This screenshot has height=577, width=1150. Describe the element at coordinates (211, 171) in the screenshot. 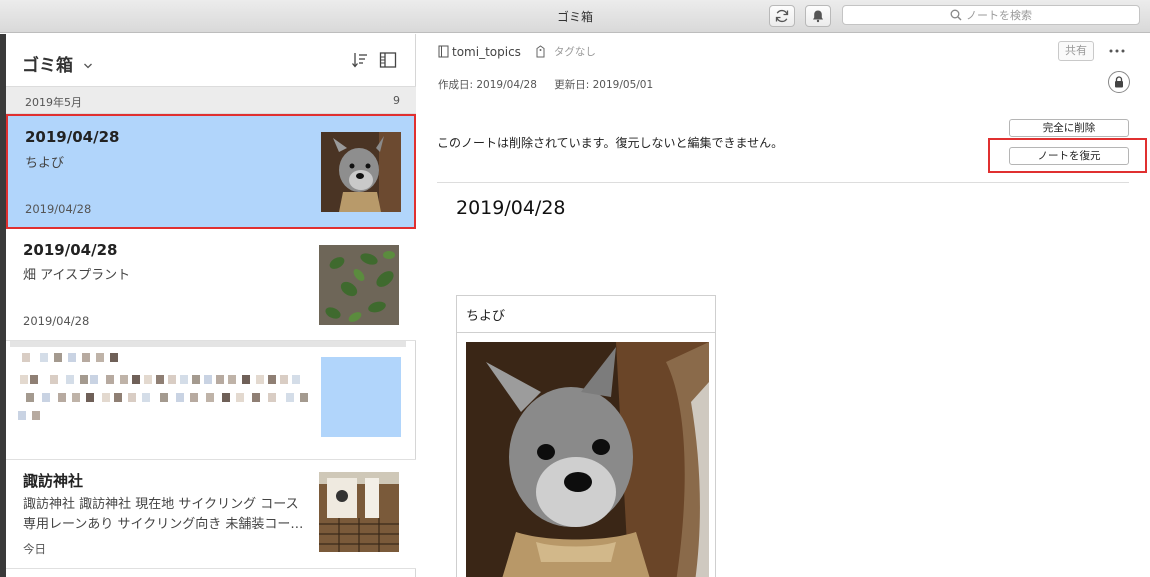

I see `note-card-selected: 2019/04/28 ちよび 2019/04/28` at that location.